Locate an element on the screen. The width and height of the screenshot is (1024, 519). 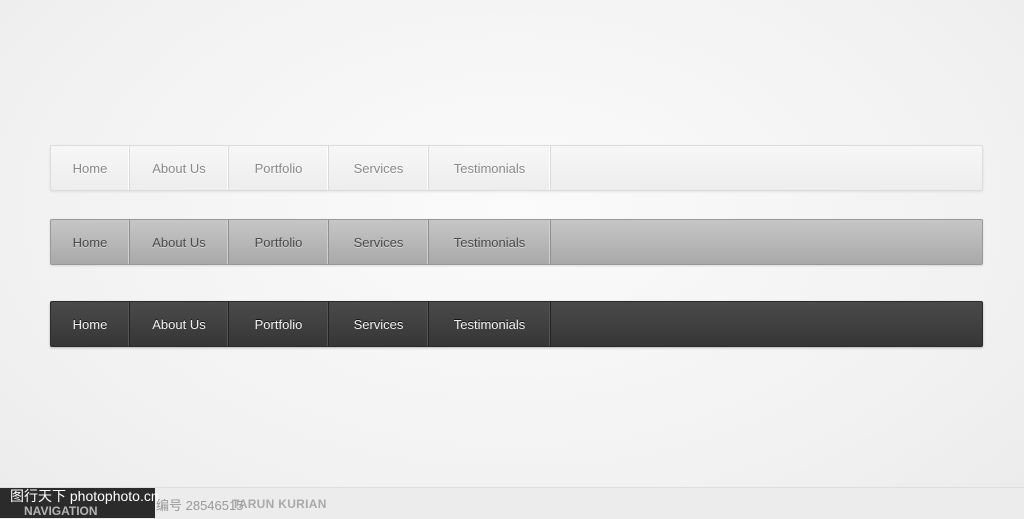
watermark-site: 图行天下 photophoto.cn is located at coordinates (84, 496).